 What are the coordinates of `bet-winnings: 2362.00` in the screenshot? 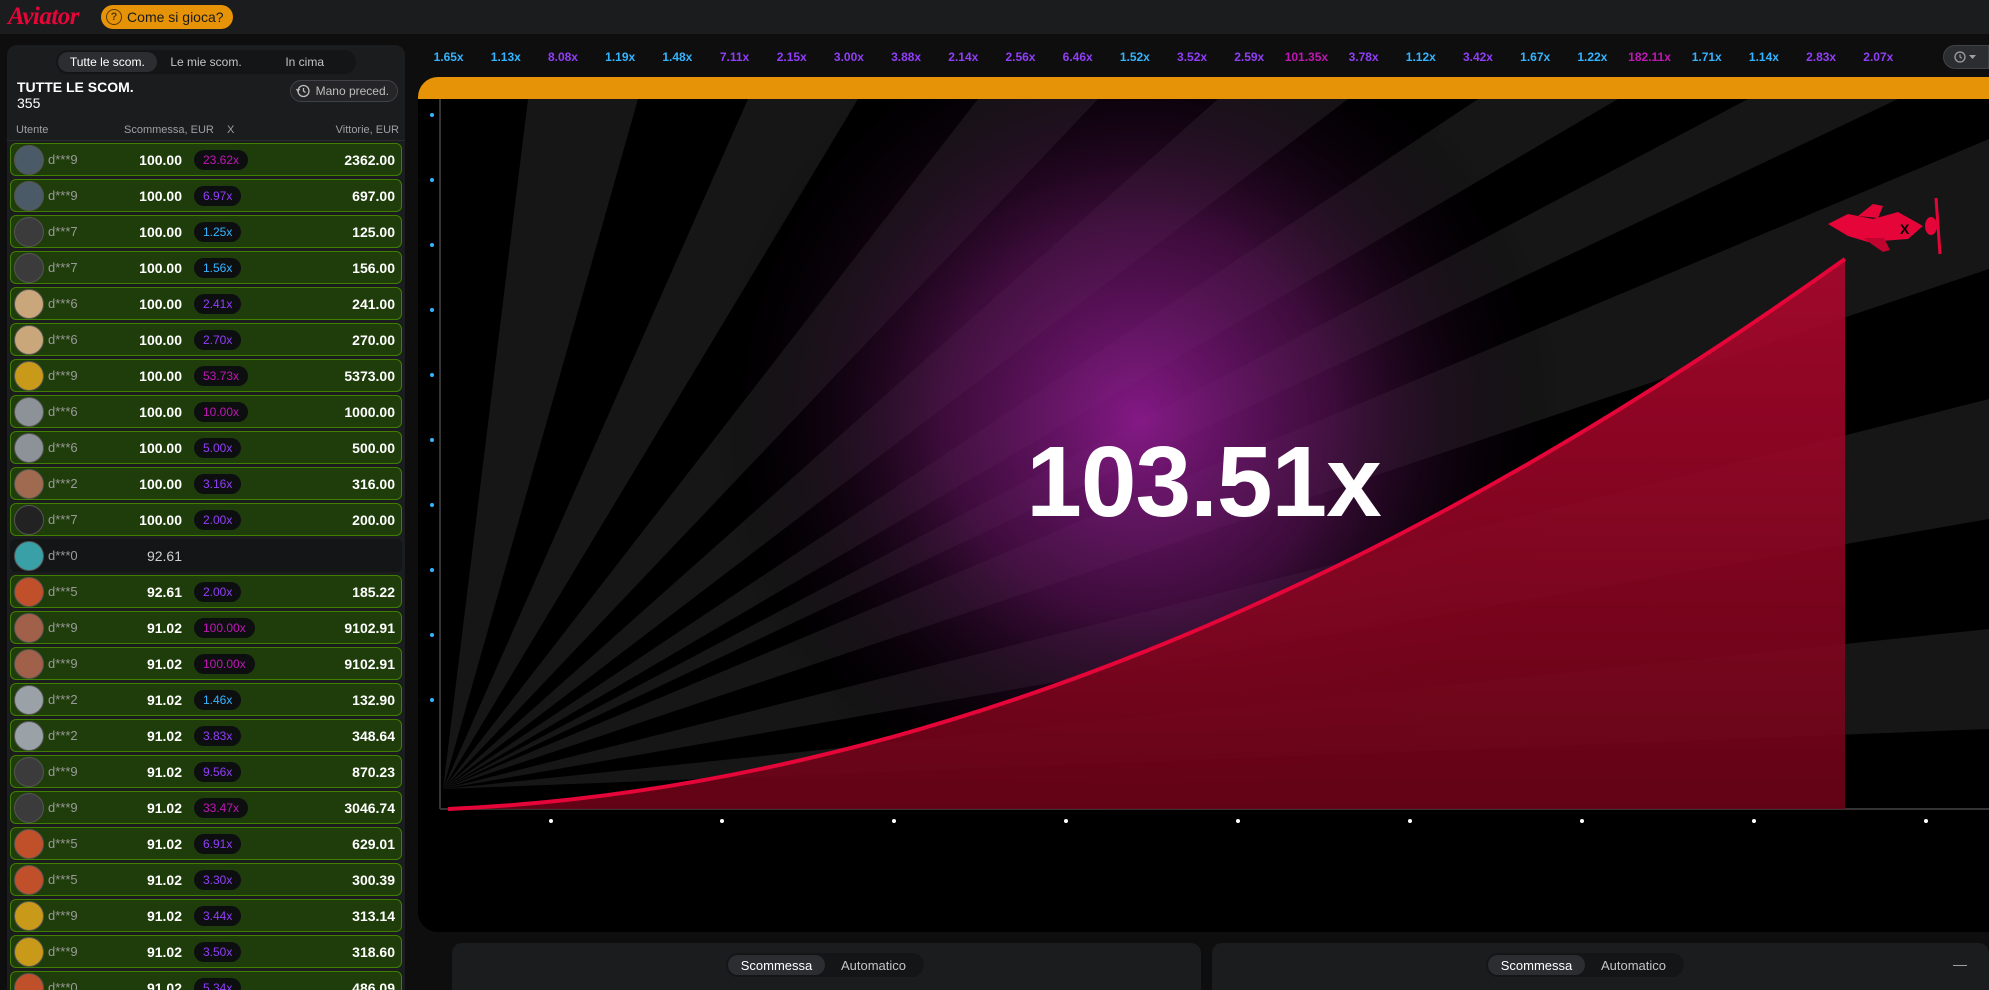 It's located at (369, 159).